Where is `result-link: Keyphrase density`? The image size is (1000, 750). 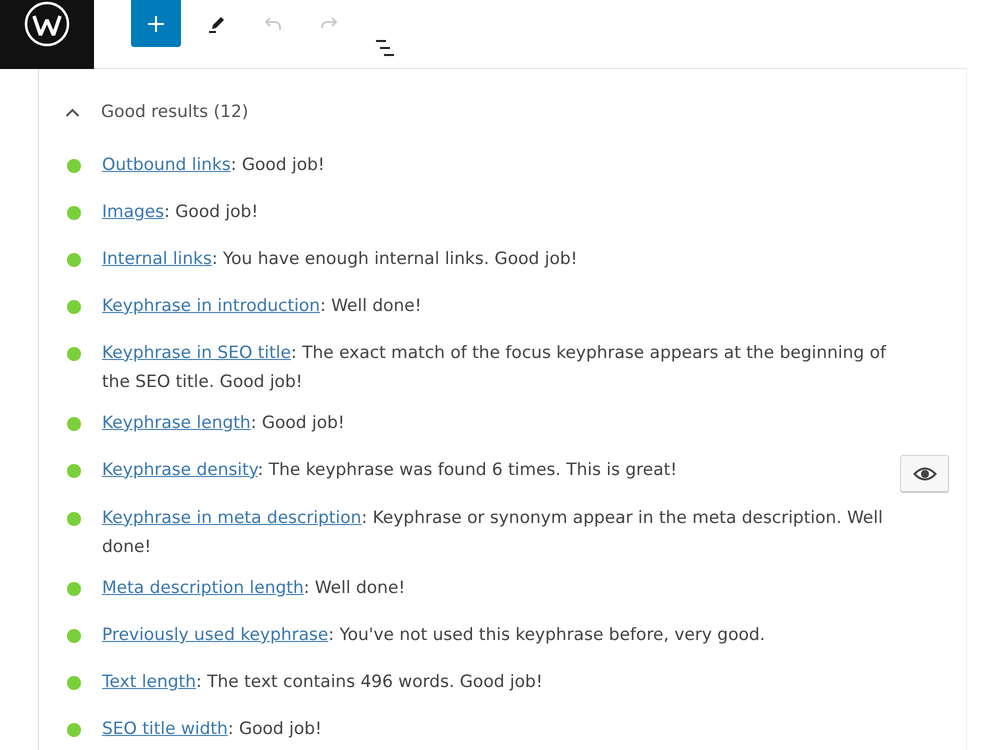
result-link: Keyphrase density is located at coordinates (180, 470).